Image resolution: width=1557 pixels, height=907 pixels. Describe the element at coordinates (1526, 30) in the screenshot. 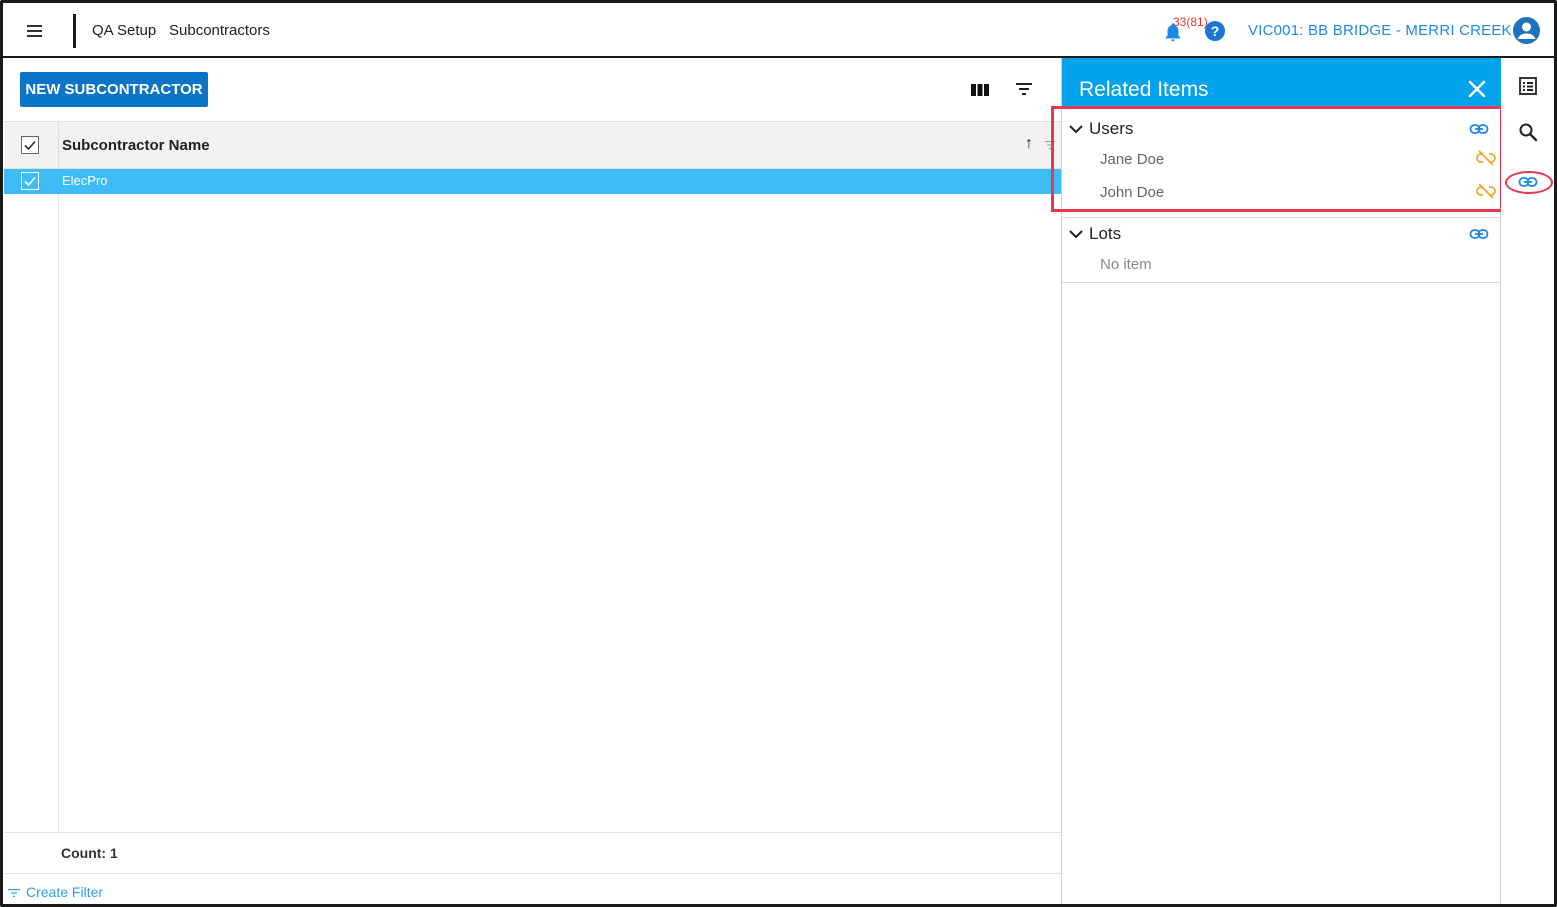

I see `account-circle-icon` at that location.